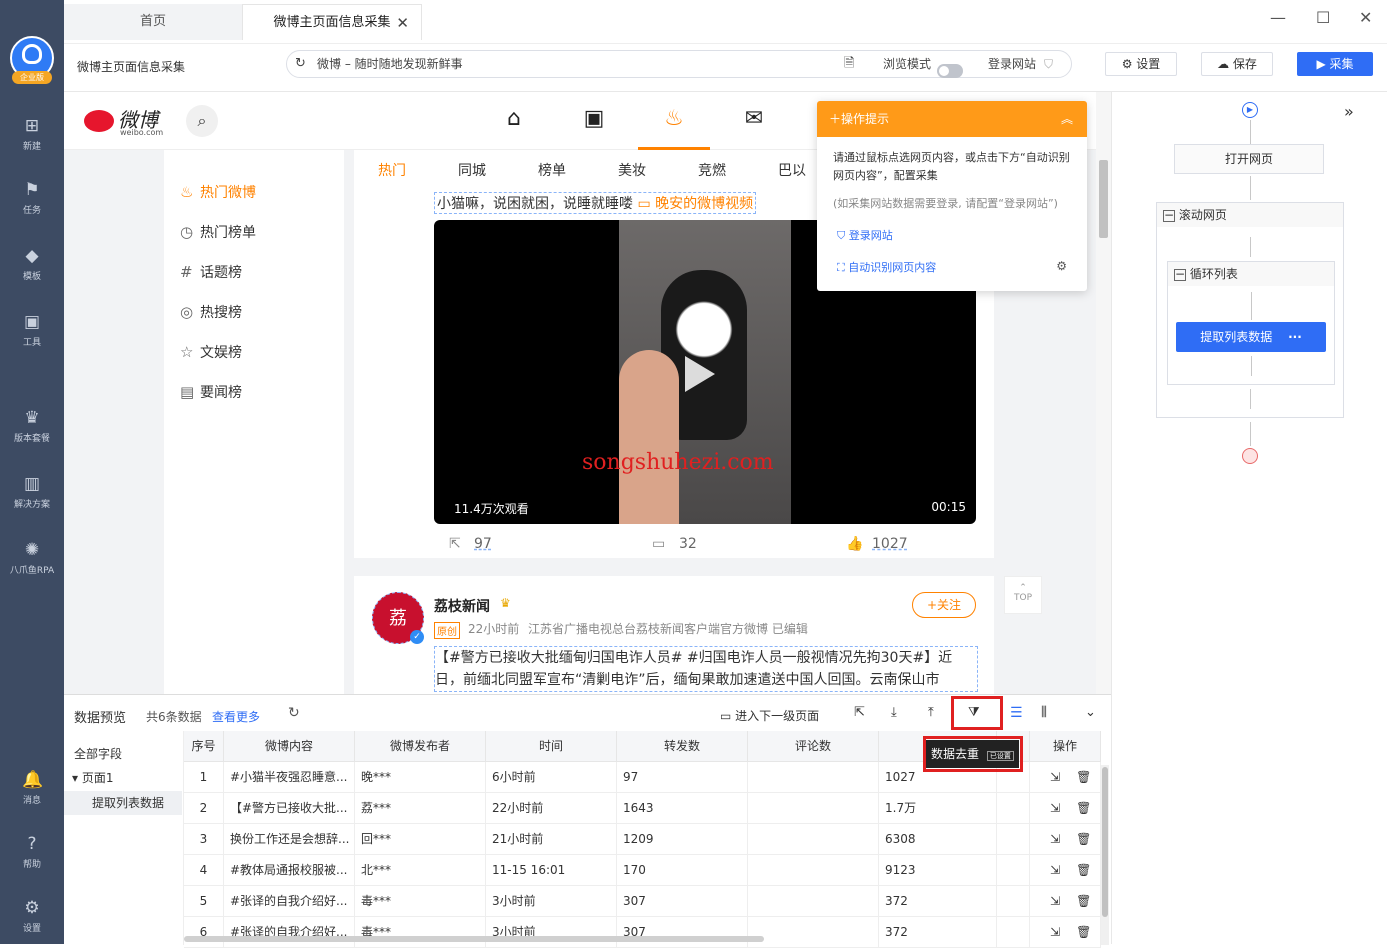  Describe the element at coordinates (1103, 393) in the screenshot. I see `page-scrollbar` at that location.